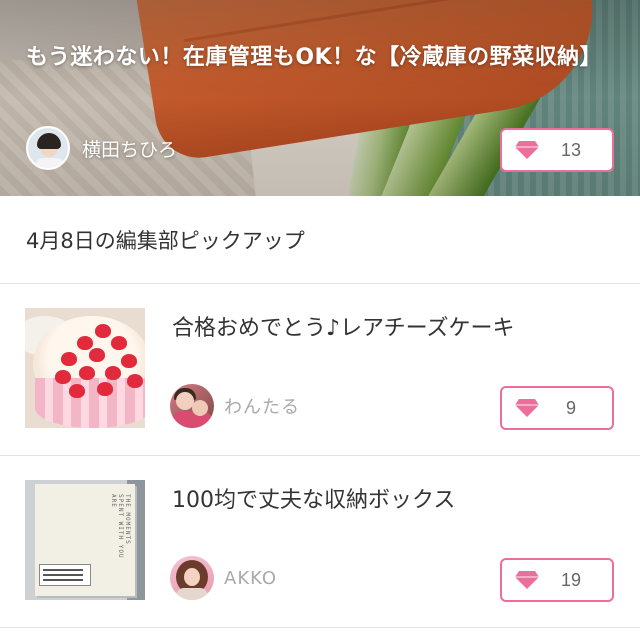  I want to click on section-heading: 4月8日の編集部ピックアップ, so click(320, 240).